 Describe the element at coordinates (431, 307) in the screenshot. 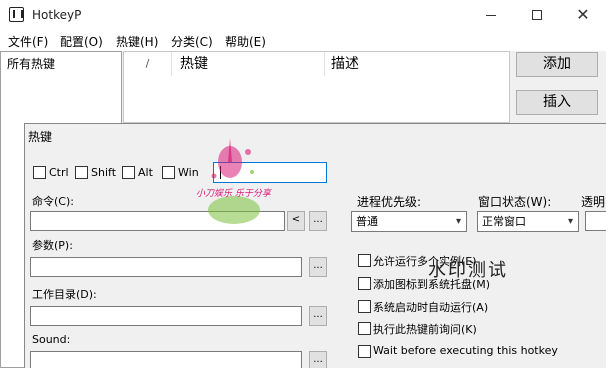

I see `option-autostart-label: 系统启动时自动运行(A)` at that location.